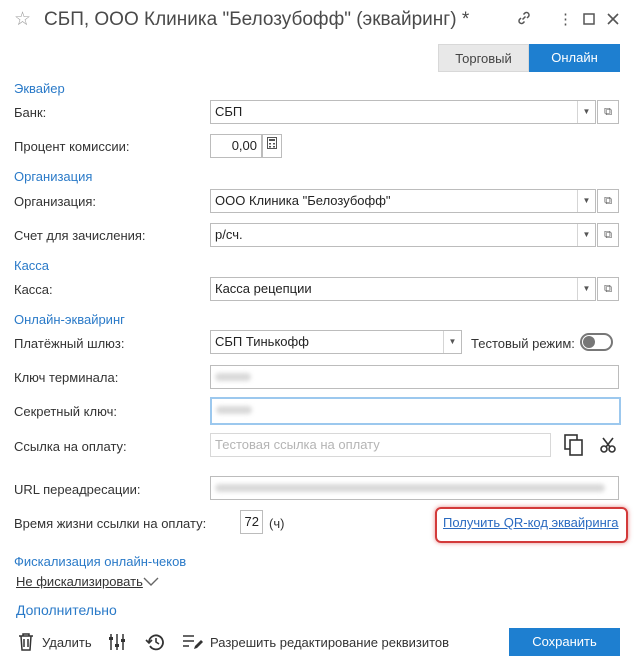 The width and height of the screenshot is (634, 662). I want to click on calculator-icon, so click(272, 146).